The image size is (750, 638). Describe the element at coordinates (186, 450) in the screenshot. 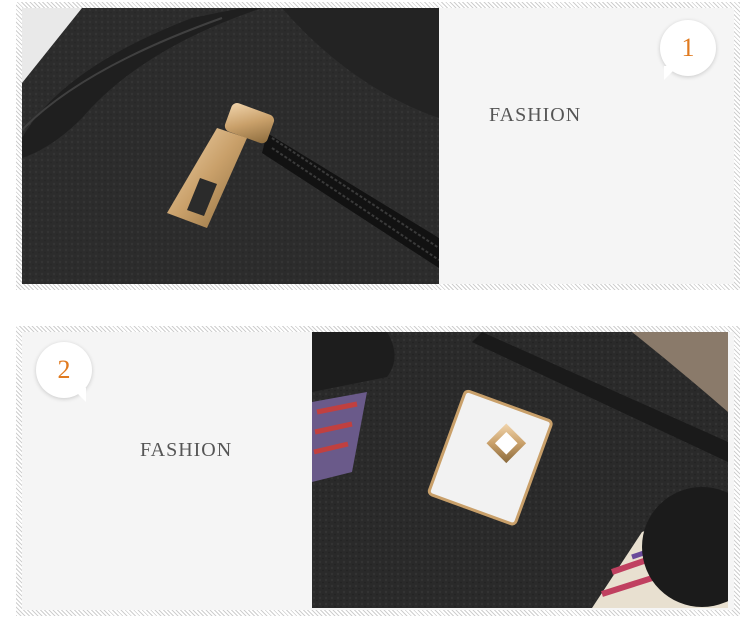

I see `section-2-caption: FASHION` at that location.